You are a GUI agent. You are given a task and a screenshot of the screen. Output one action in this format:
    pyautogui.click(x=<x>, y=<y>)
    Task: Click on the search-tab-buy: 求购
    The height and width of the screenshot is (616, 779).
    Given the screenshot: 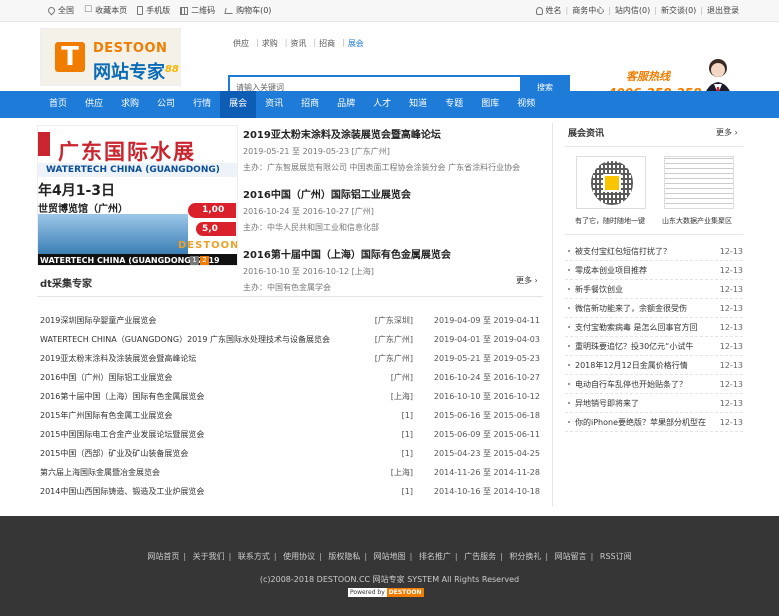 What is the action you would take?
    pyautogui.click(x=270, y=43)
    